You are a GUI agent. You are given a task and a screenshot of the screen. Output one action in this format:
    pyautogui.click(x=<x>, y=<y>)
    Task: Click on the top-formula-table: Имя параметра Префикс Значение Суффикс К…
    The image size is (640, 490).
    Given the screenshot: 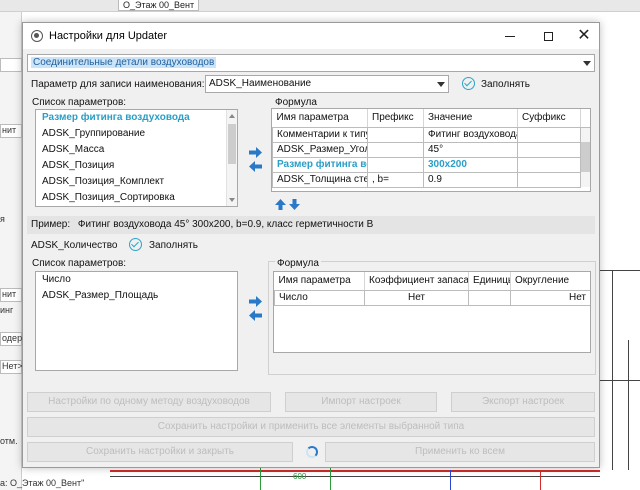 What is the action you would take?
    pyautogui.click(x=431, y=148)
    